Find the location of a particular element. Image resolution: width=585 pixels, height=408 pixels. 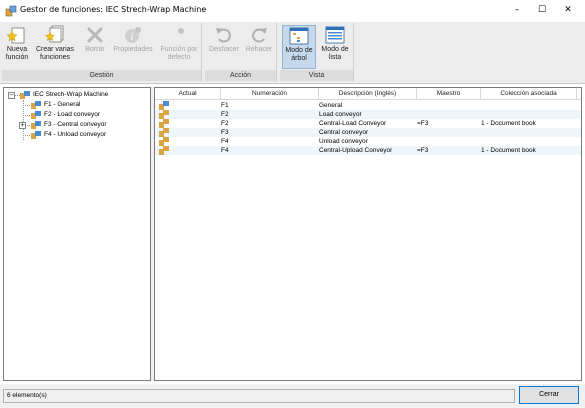

properties-icon: i is located at coordinates (133, 35).